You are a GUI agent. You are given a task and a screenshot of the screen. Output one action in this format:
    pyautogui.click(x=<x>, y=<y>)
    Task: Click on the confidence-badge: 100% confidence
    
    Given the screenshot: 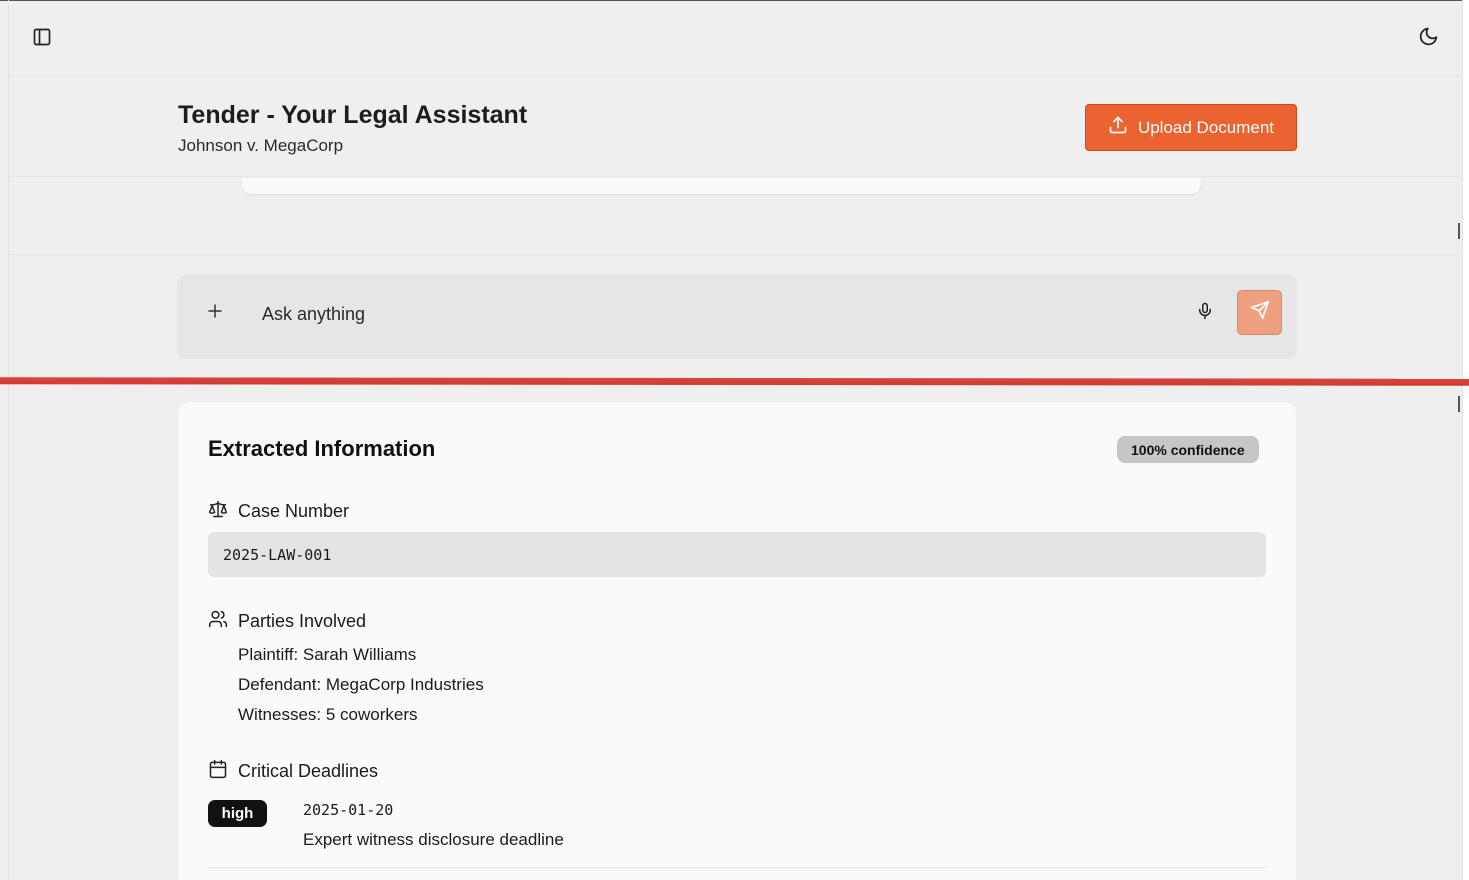 What is the action you would take?
    pyautogui.click(x=1188, y=449)
    